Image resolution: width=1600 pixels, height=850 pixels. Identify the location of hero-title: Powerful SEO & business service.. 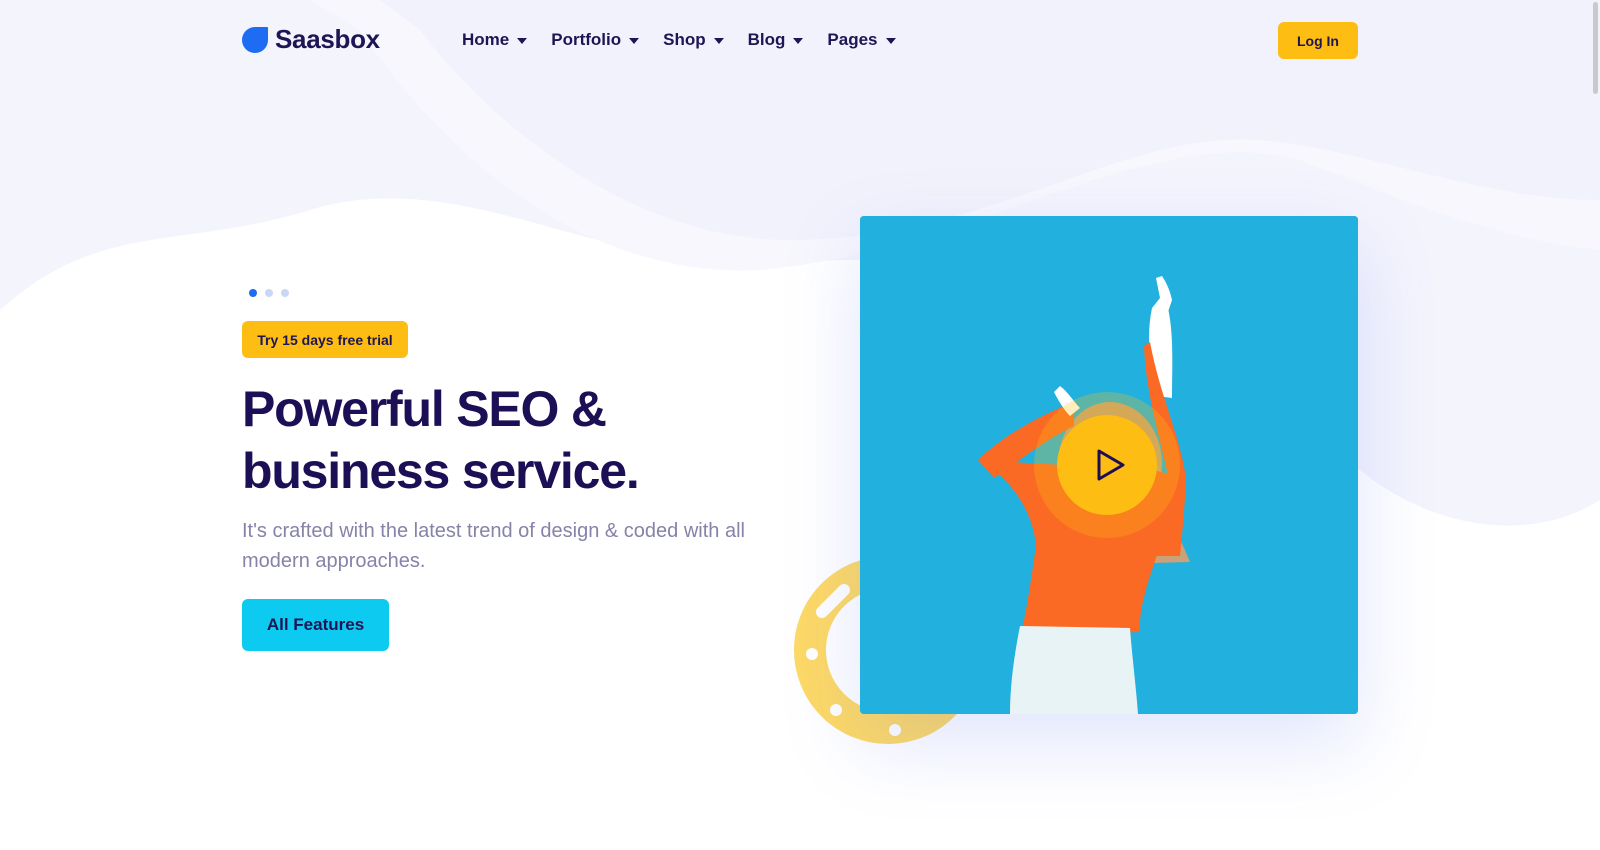
(441, 440).